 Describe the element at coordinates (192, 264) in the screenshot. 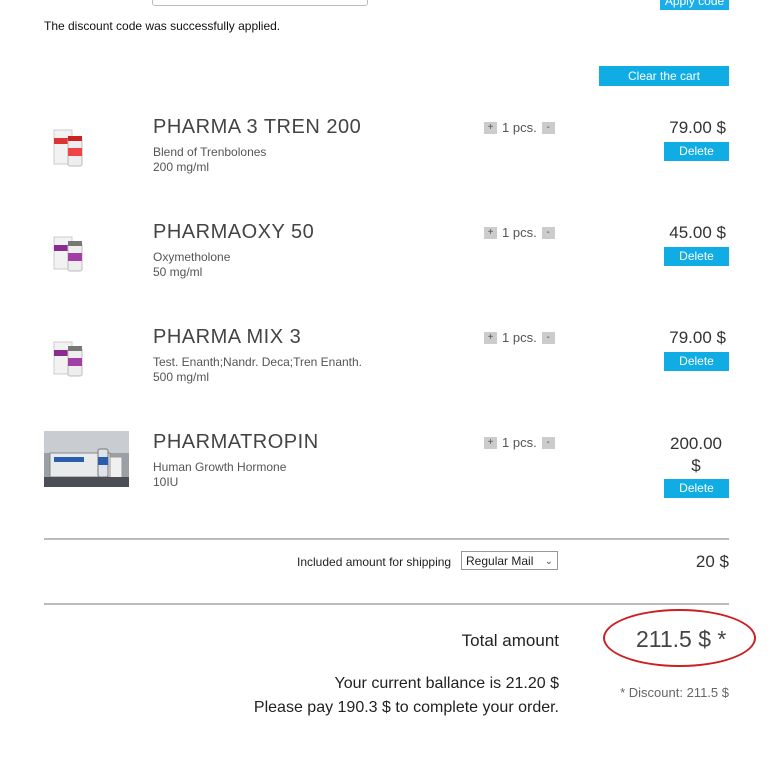

I see `product-description: Oxymetholone 50 mg/ml` at that location.